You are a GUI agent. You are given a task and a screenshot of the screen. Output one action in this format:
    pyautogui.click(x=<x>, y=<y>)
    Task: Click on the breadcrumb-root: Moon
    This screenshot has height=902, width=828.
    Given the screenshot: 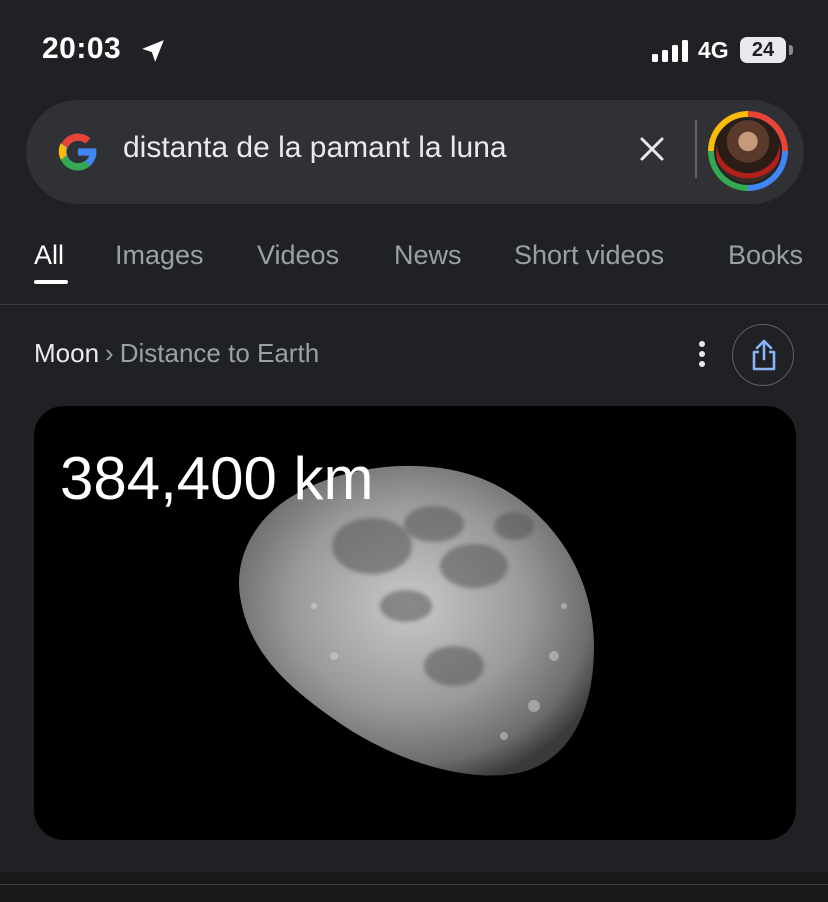 What is the action you would take?
    pyautogui.click(x=66, y=353)
    